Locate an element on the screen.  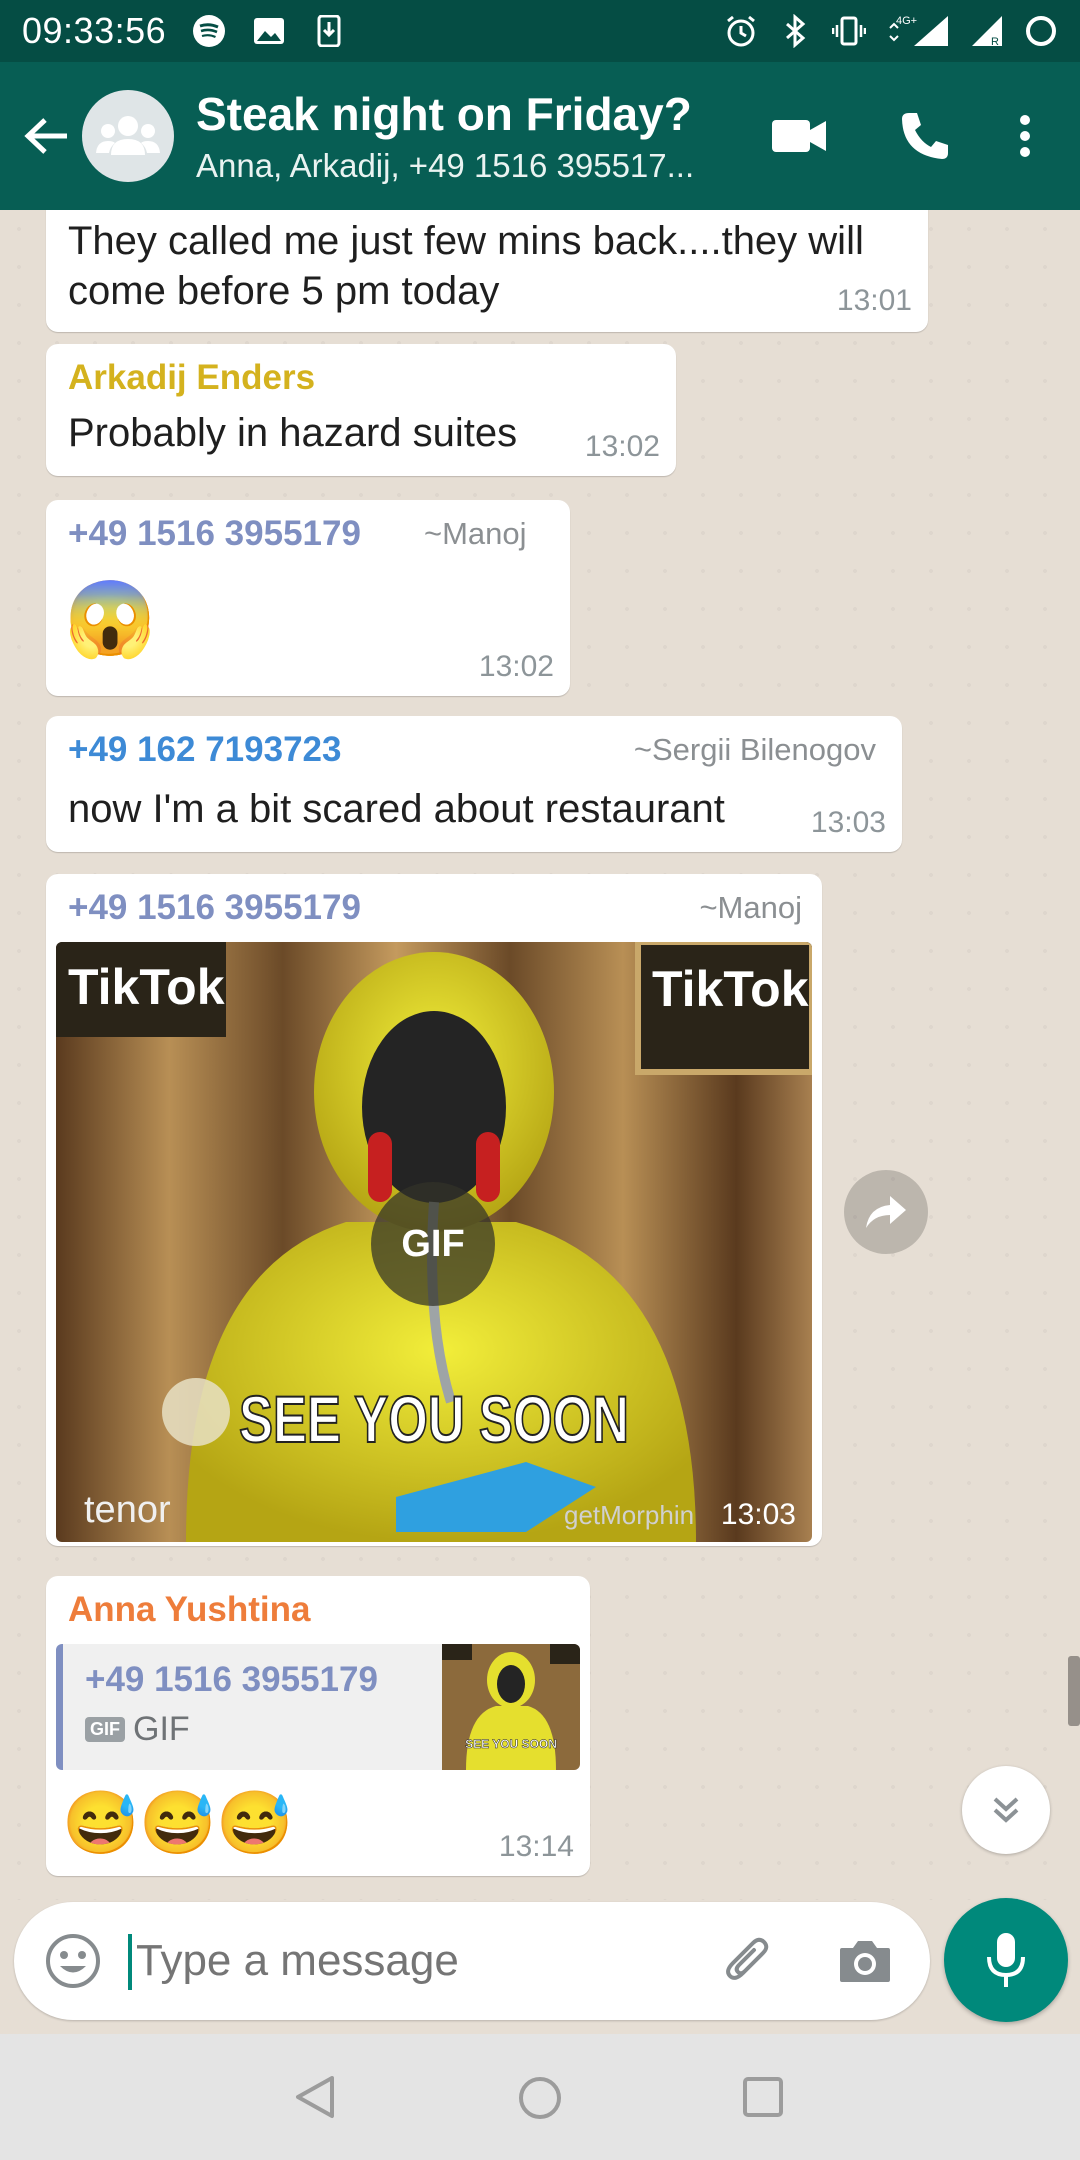
download-icon is located at coordinates (329, 31).